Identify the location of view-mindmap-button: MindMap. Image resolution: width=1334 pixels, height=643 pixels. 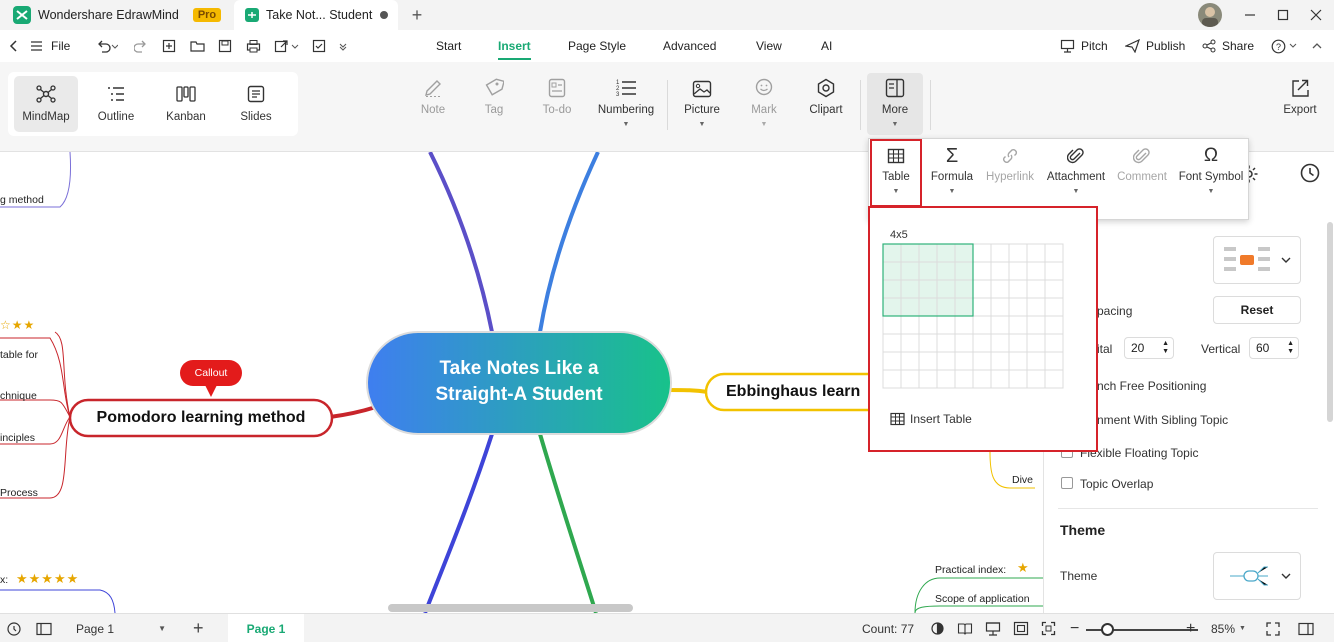
(46, 104).